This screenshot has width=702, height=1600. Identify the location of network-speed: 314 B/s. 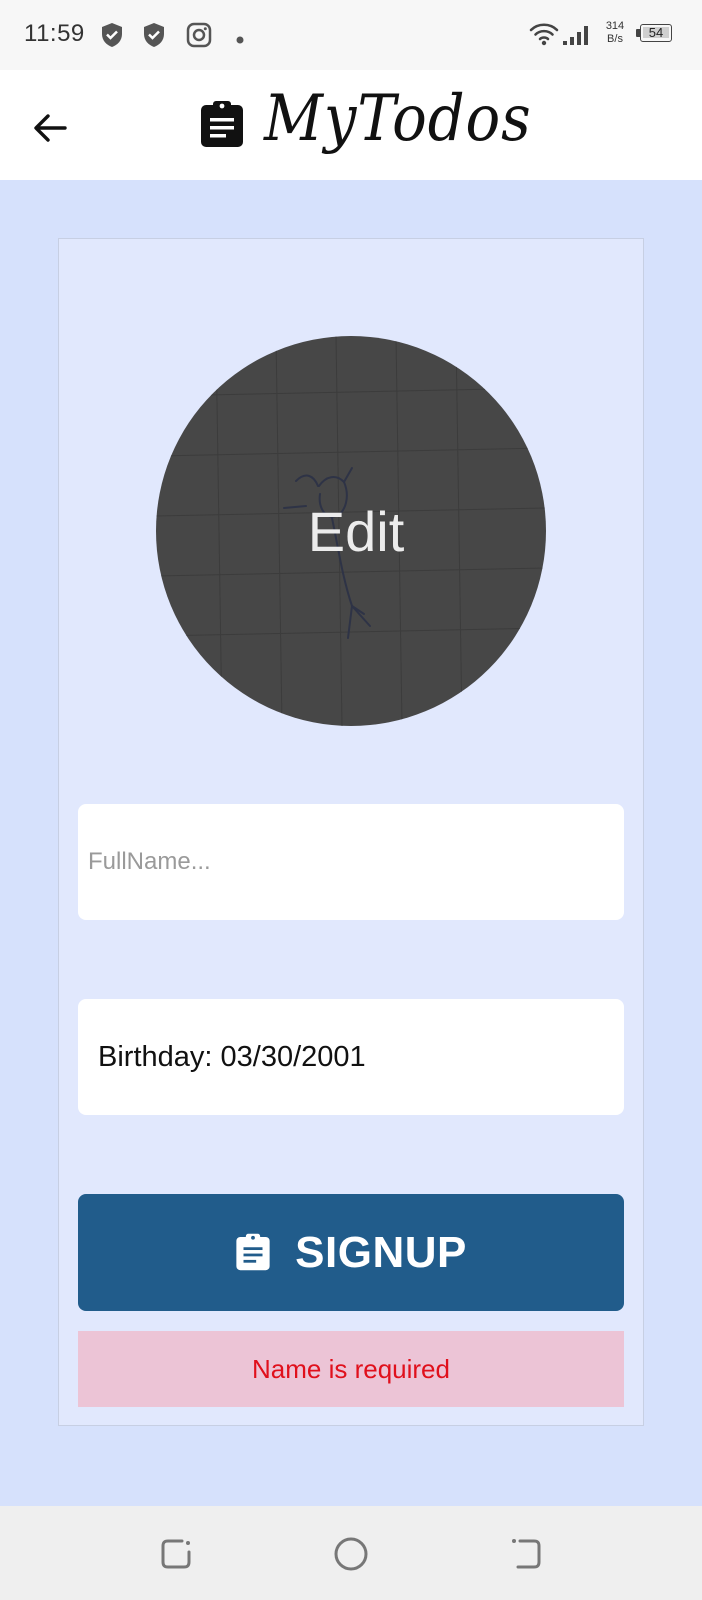
(615, 33).